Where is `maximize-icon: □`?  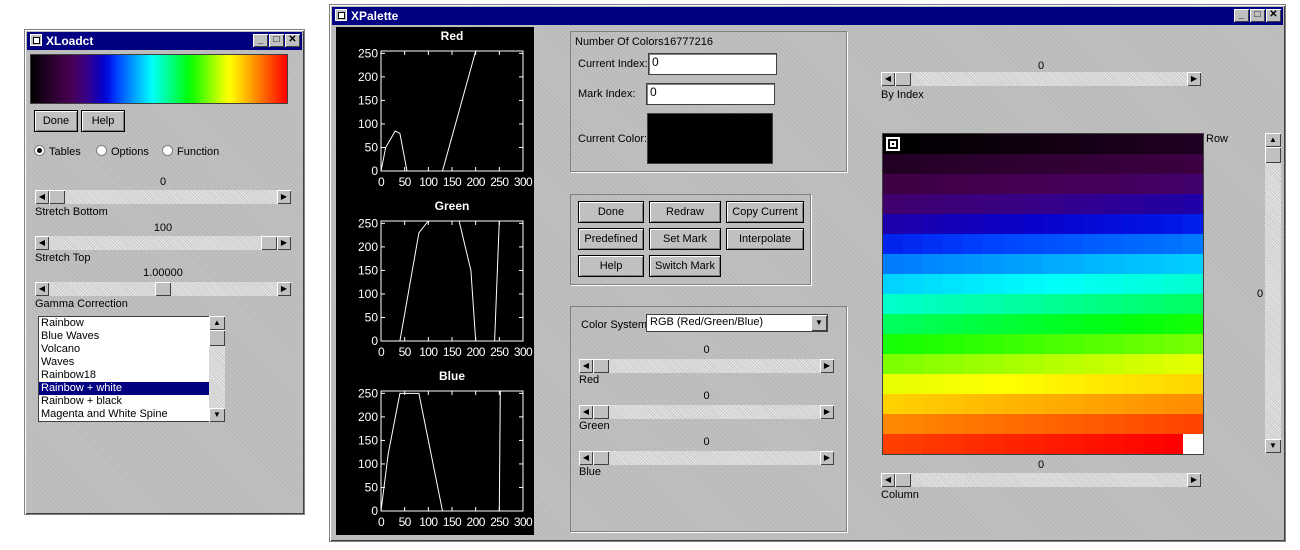
maximize-icon: □ is located at coordinates (276, 40).